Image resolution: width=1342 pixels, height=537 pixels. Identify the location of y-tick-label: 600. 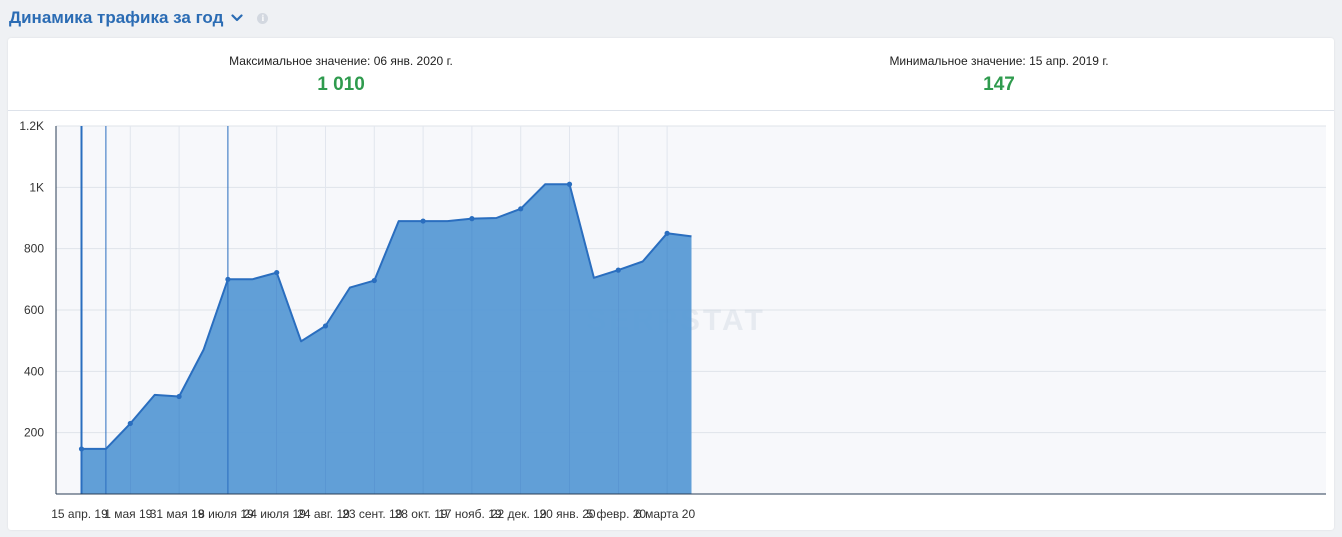
(34, 310).